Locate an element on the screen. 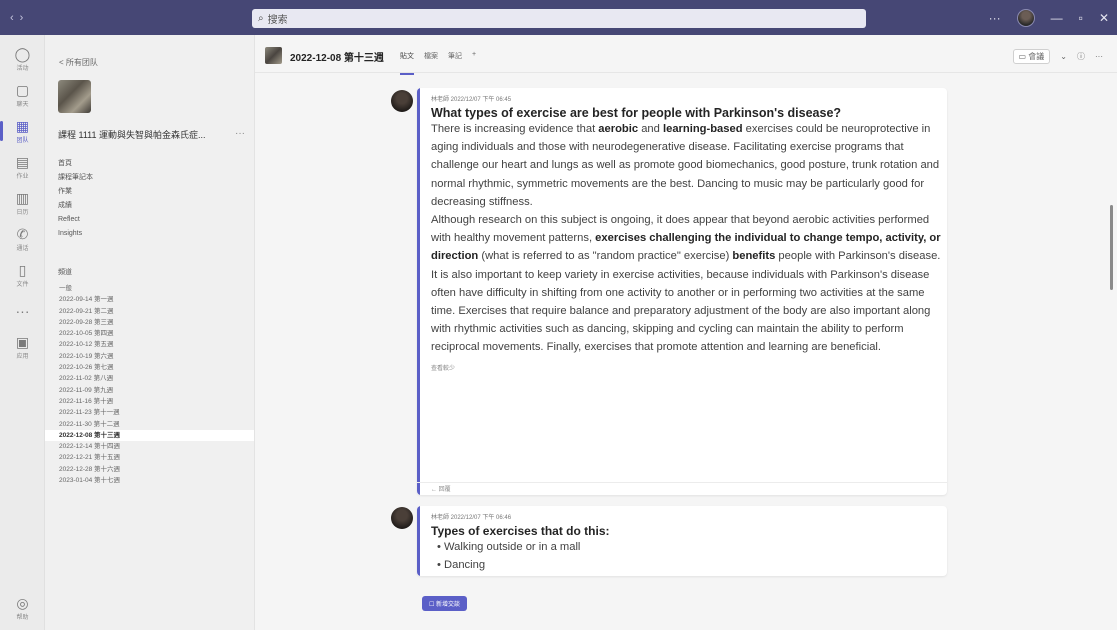 This screenshot has height=630, width=1117. window-controls: ··· — ▫ ✕ is located at coordinates (1049, 17).